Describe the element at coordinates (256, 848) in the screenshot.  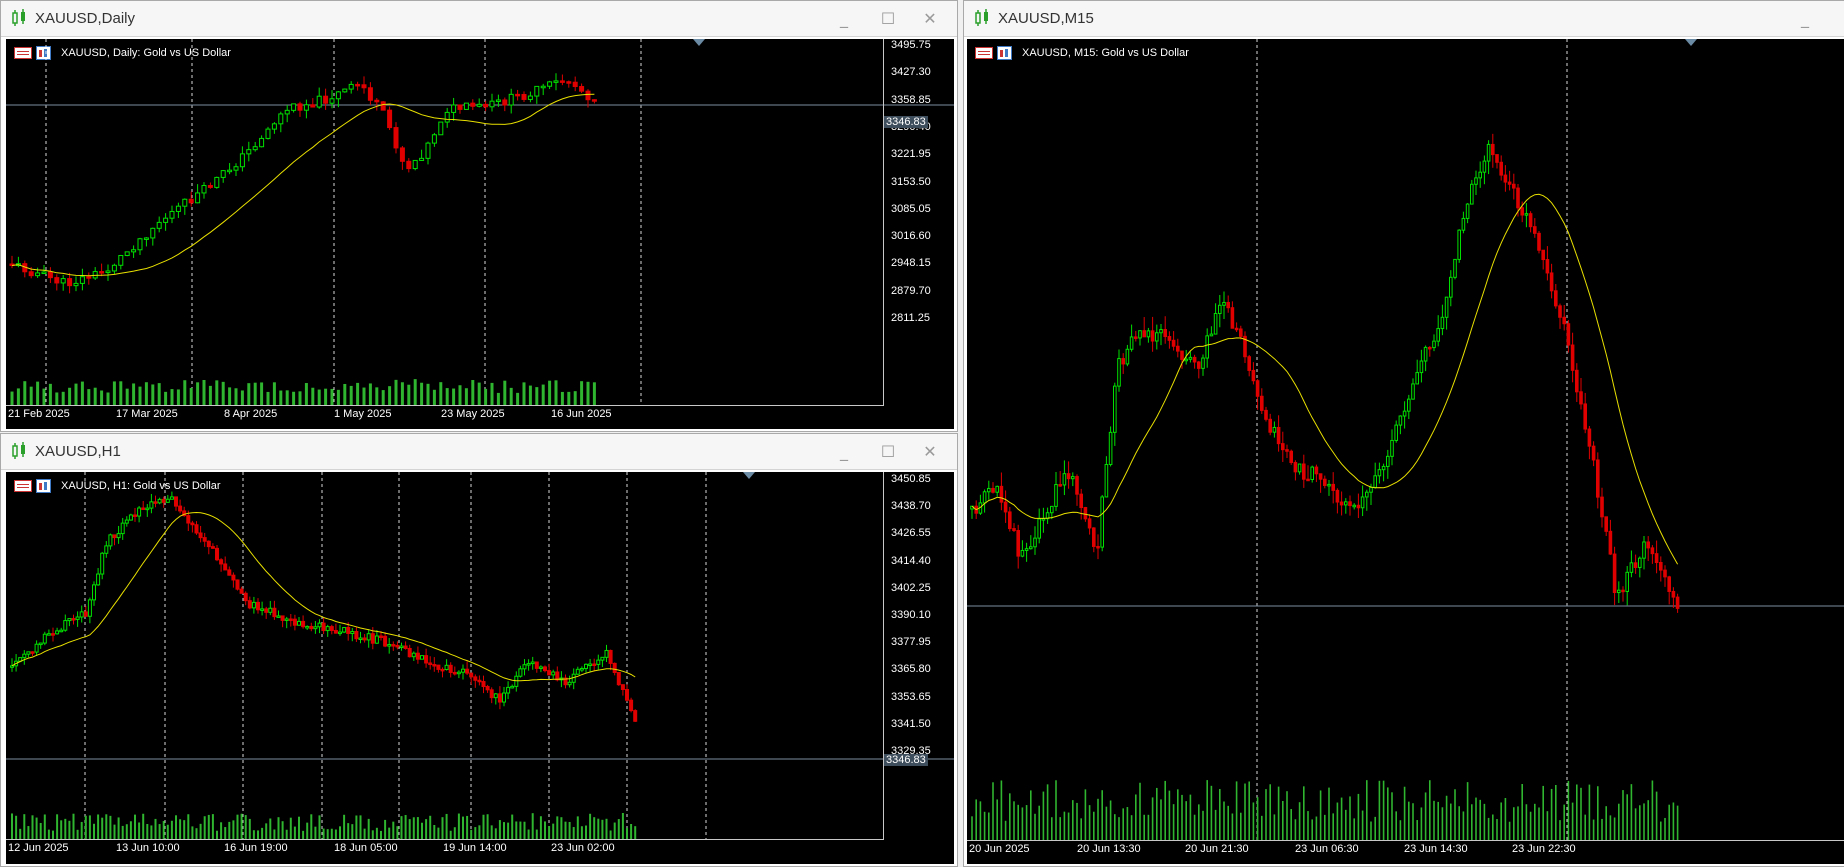
I see `time-tick-label: 16 Jun 19:00` at that location.